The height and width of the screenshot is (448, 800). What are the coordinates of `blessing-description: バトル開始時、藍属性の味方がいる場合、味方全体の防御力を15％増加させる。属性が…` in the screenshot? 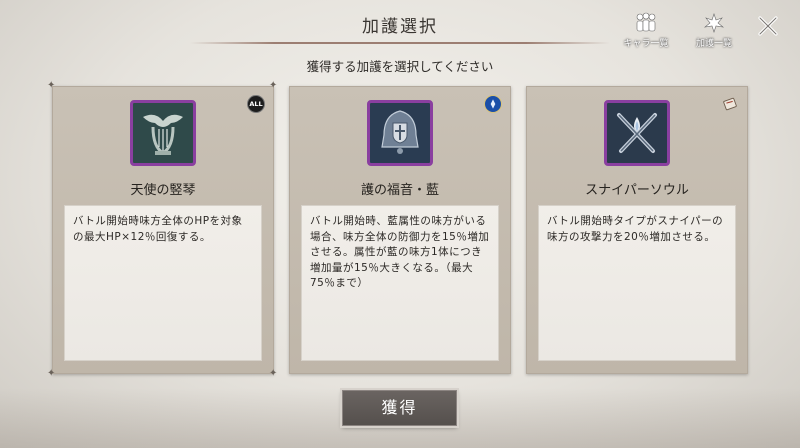 It's located at (400, 283).